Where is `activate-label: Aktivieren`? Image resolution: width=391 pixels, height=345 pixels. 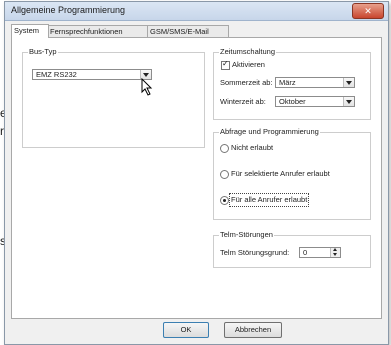
activate-label: Aktivieren is located at coordinates (248, 64).